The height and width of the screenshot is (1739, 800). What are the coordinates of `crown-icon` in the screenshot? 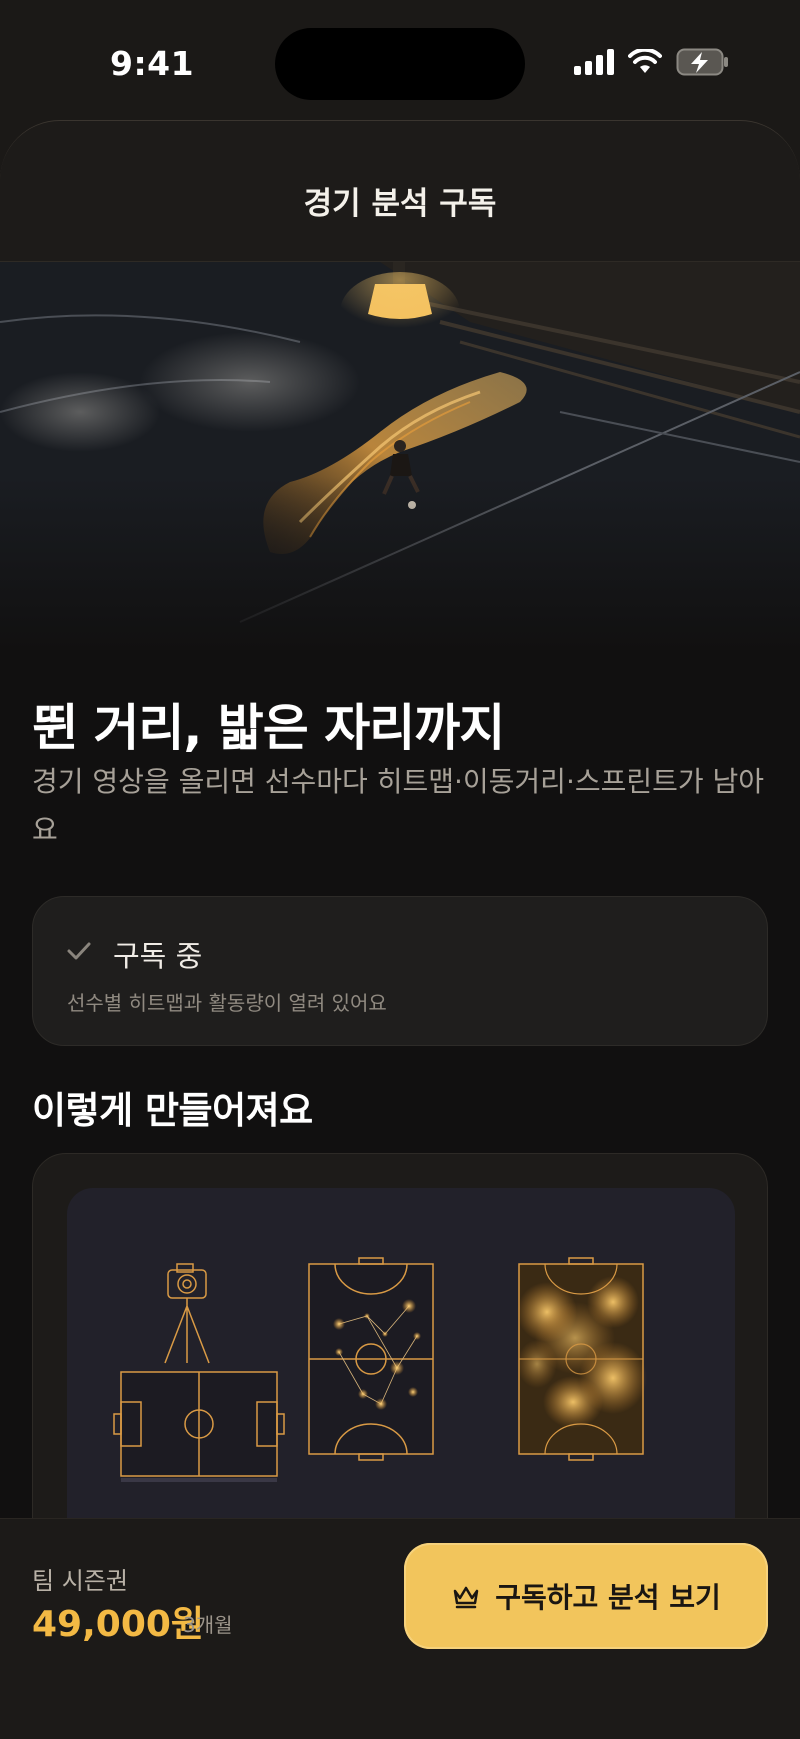 It's located at (466, 1597).